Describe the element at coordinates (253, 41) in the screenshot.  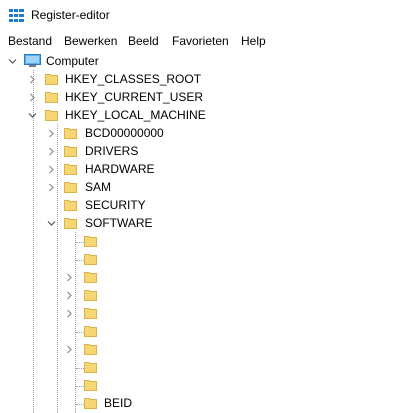
I see `menu-help: Help` at that location.